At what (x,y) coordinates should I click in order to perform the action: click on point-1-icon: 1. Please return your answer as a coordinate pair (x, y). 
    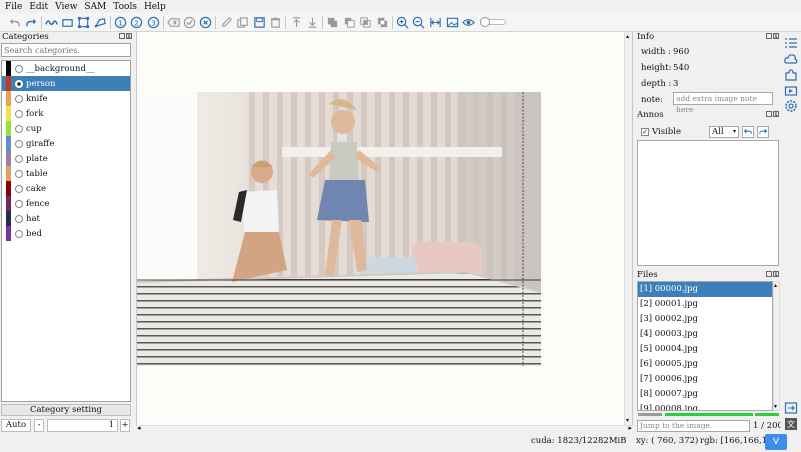
    Looking at the image, I should click on (120, 22).